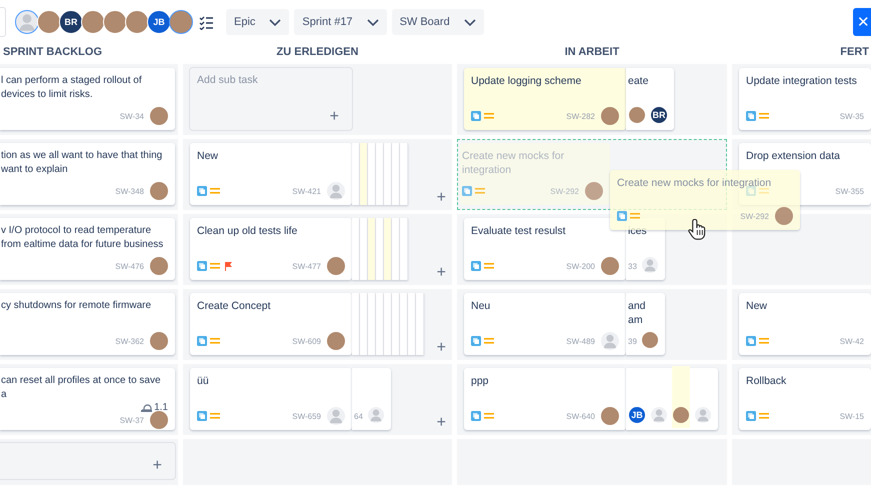 The width and height of the screenshot is (871, 496). I want to click on stacked-card: JB, so click(672, 399).